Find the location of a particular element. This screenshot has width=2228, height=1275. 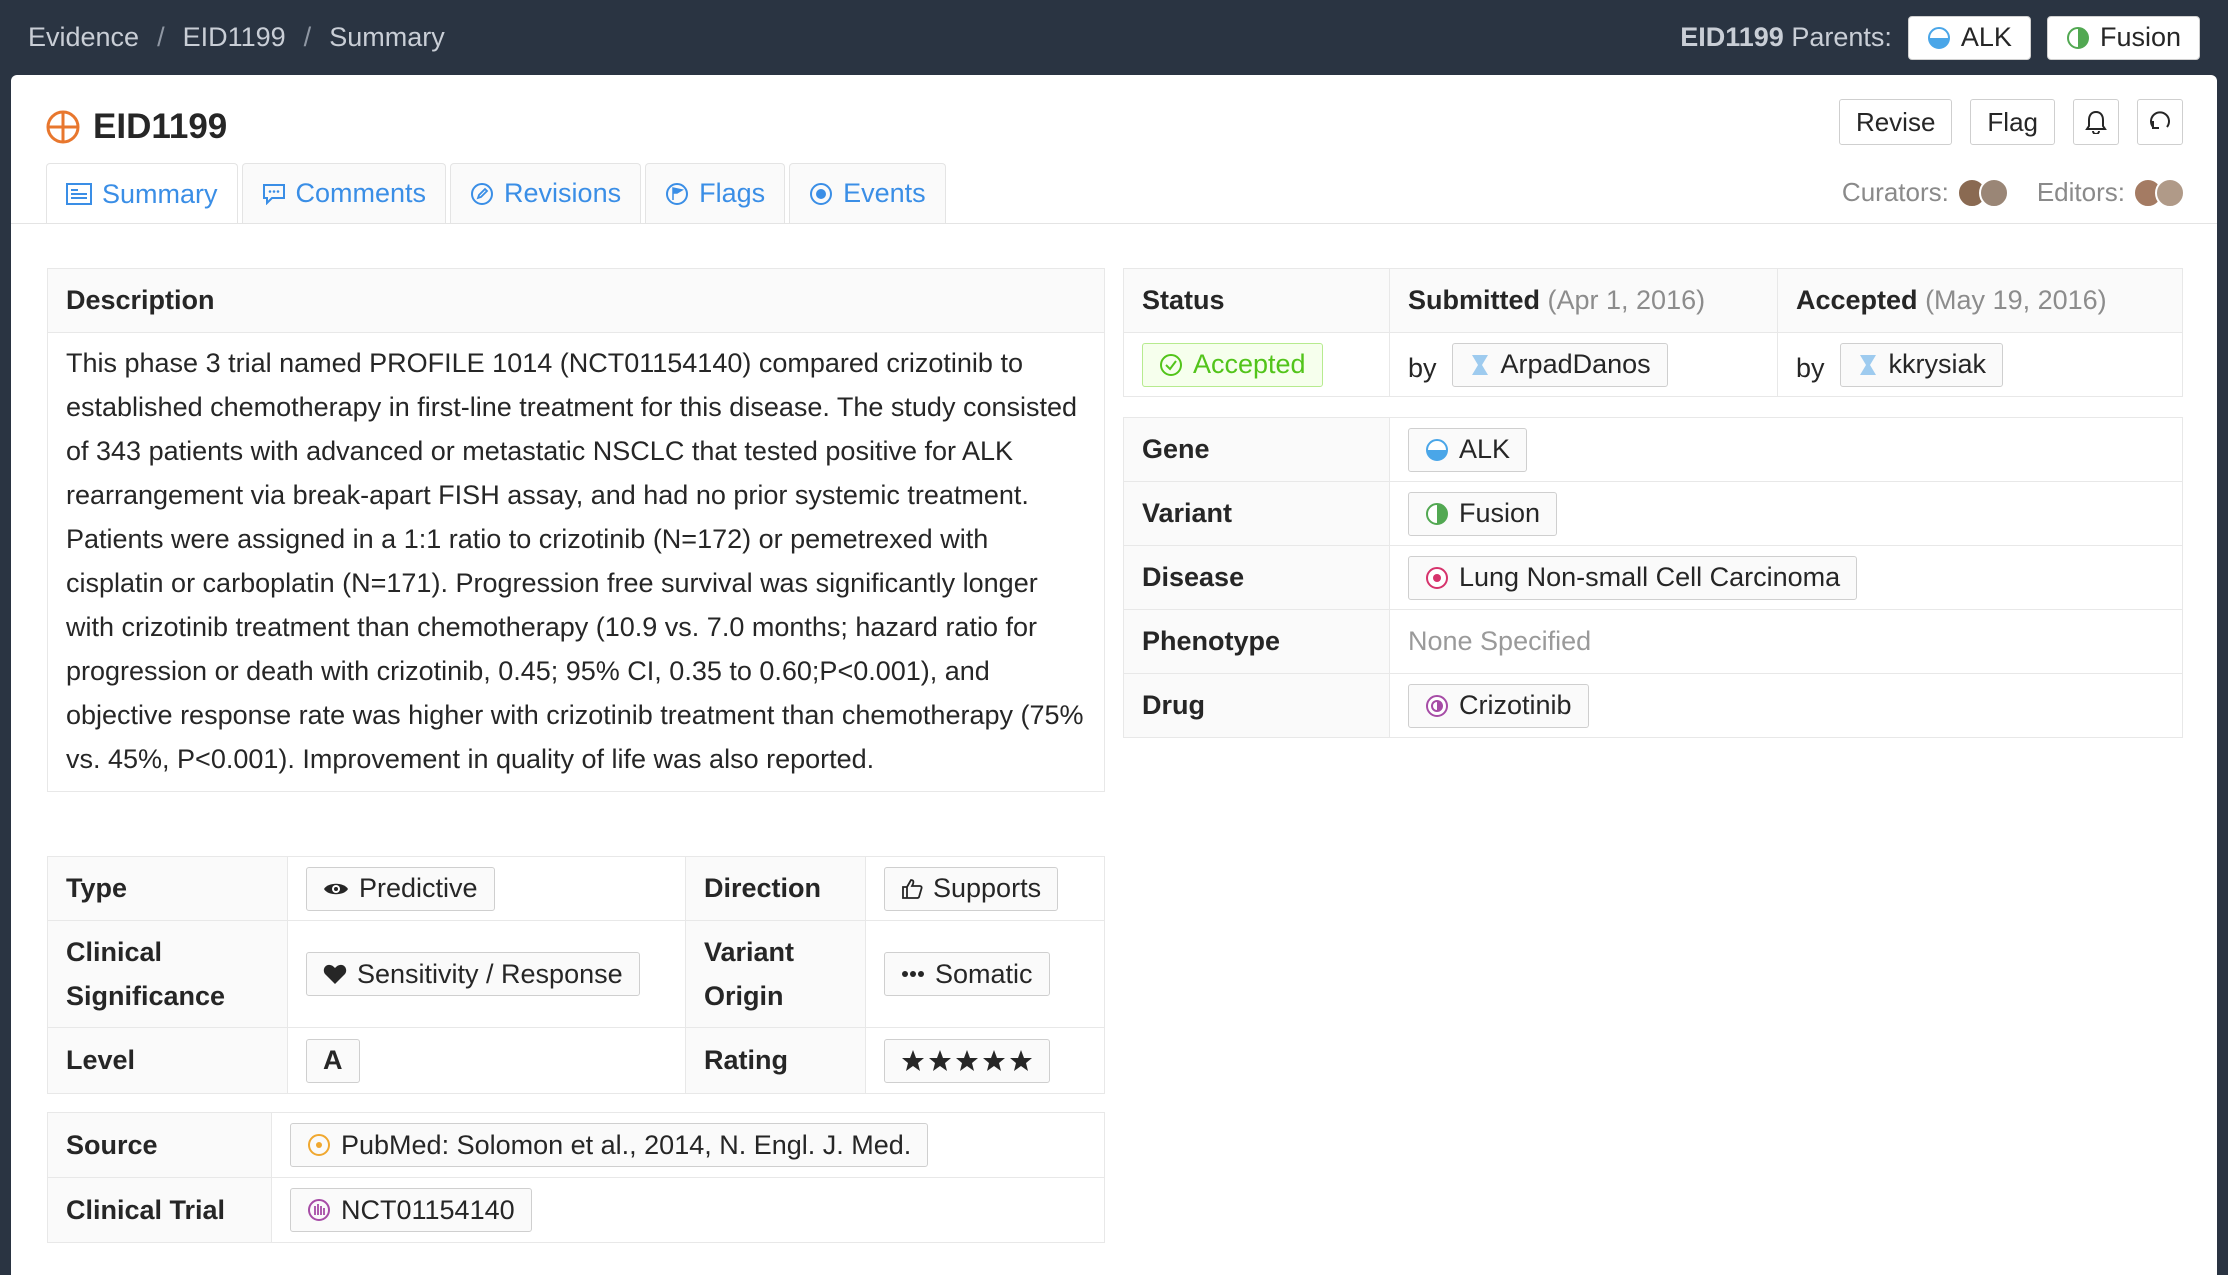

disease-icon is located at coordinates (1437, 577).